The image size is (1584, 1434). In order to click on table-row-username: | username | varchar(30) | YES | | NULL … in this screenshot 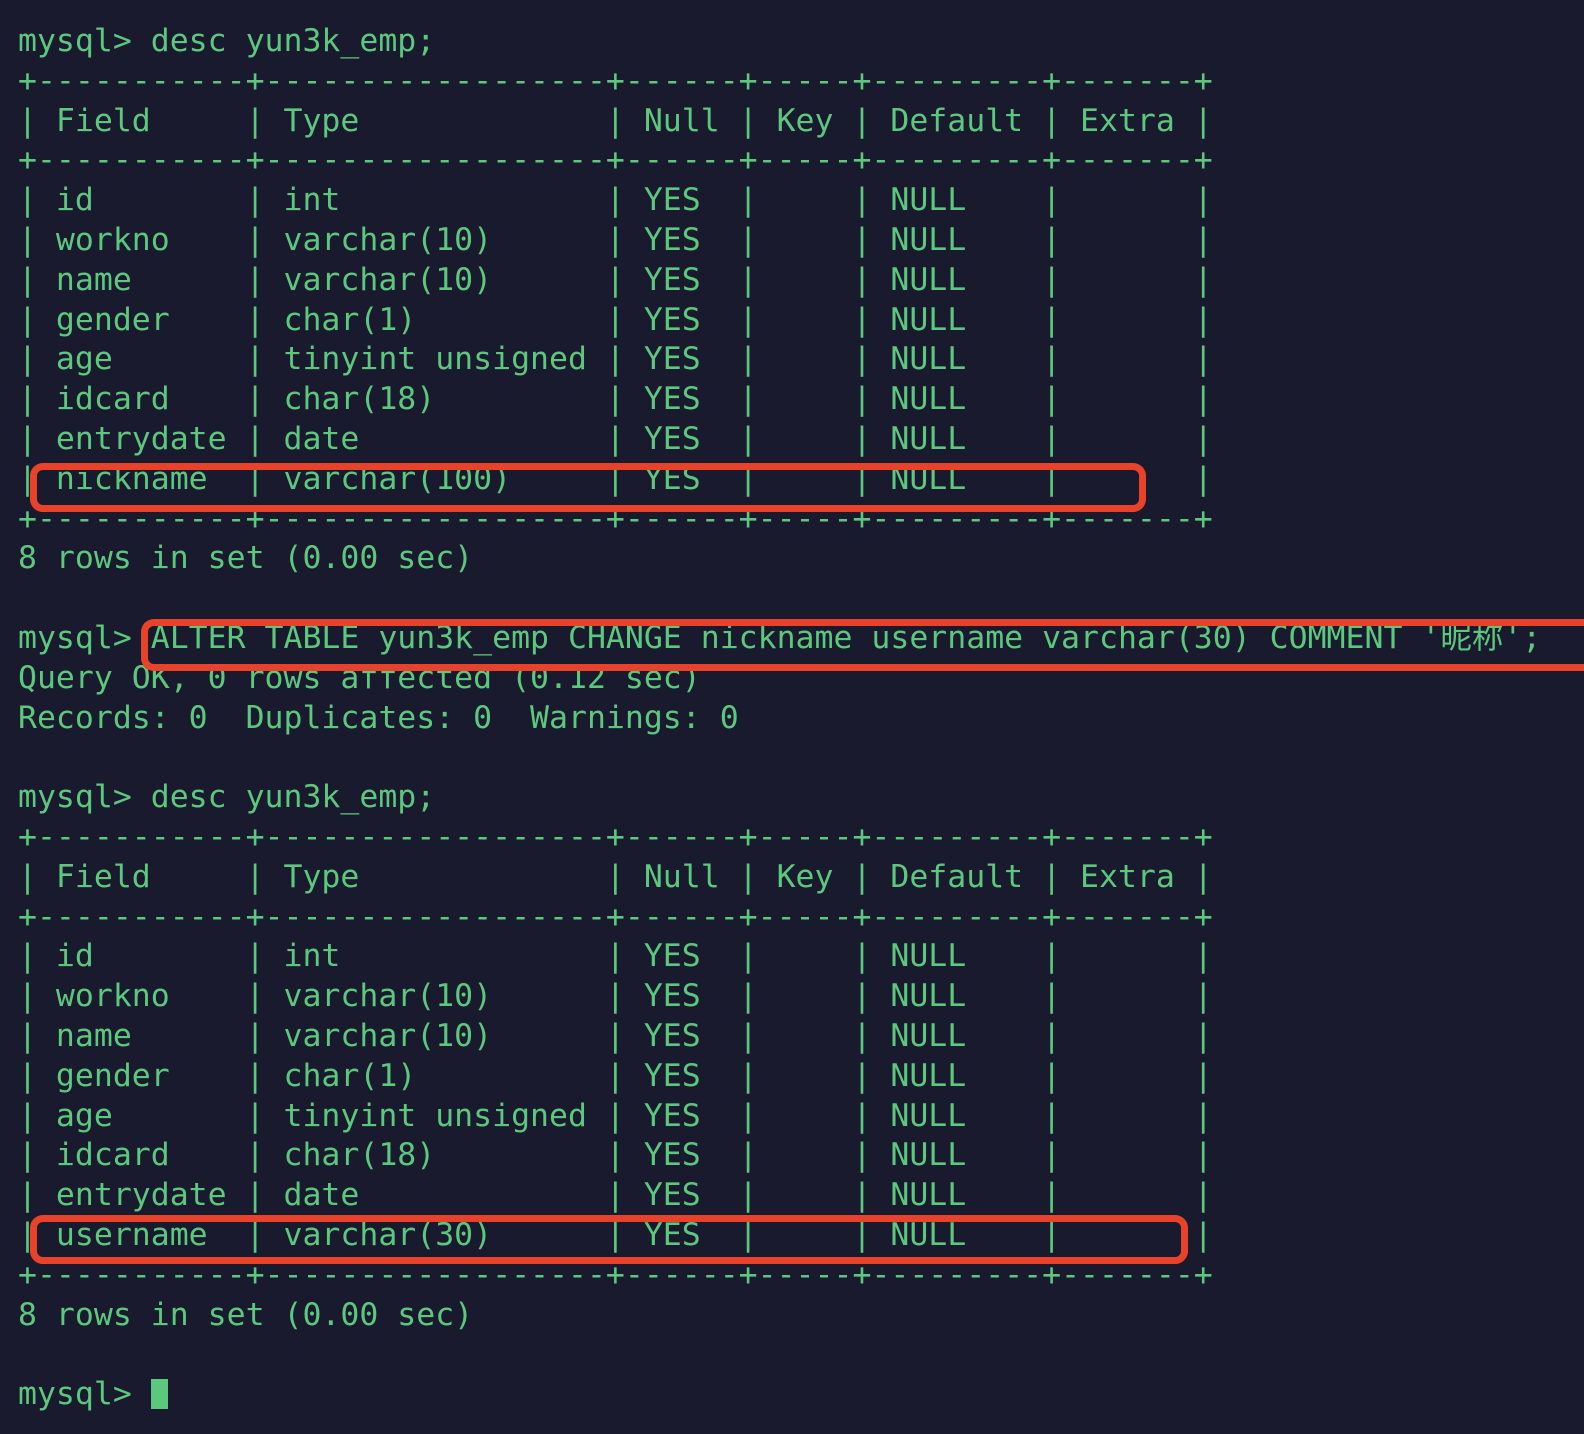, I will do `click(615, 1234)`.